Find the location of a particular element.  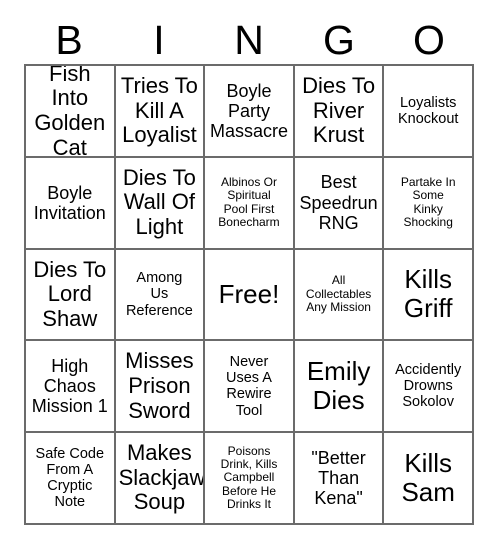

bingo-cell-text: Tries To Kill A Loyalist is located at coordinates (159, 110).